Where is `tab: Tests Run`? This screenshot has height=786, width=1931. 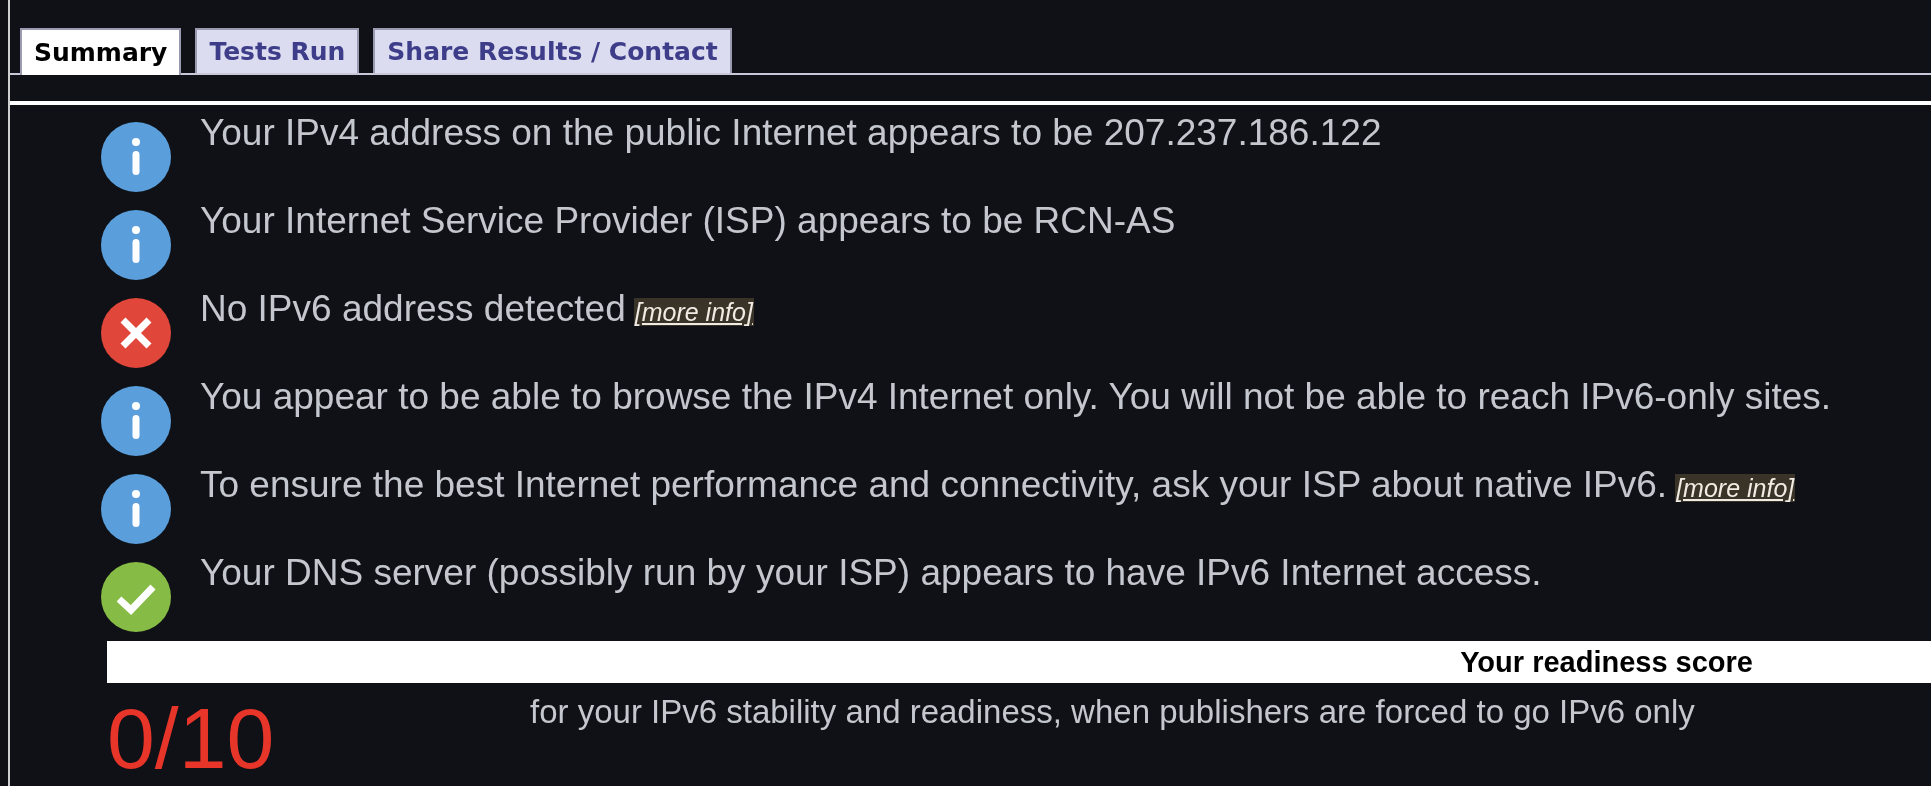
tab: Tests Run is located at coordinates (277, 50).